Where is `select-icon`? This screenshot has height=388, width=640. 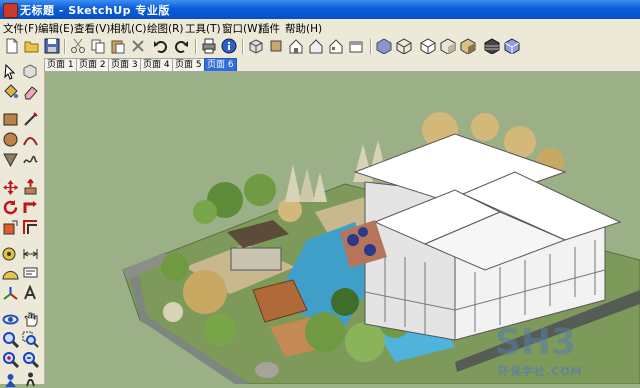
select-icon is located at coordinates (10, 71).